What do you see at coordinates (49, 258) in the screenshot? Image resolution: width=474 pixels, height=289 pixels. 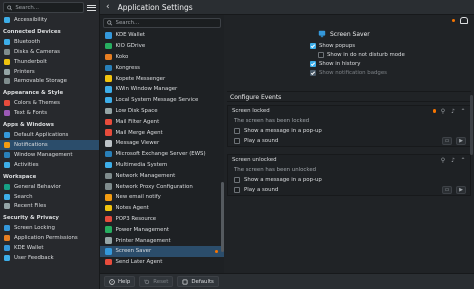 I see `sidebar-item: User Feedback` at bounding box center [49, 258].